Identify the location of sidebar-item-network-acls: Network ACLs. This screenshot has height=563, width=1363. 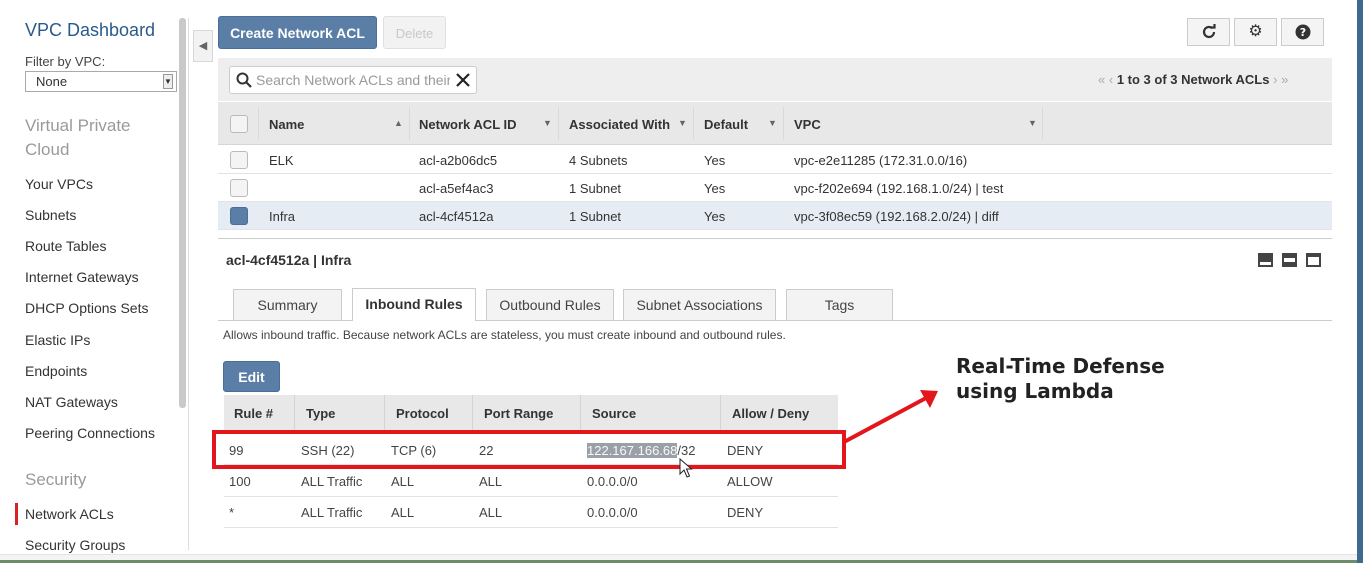
(69, 514).